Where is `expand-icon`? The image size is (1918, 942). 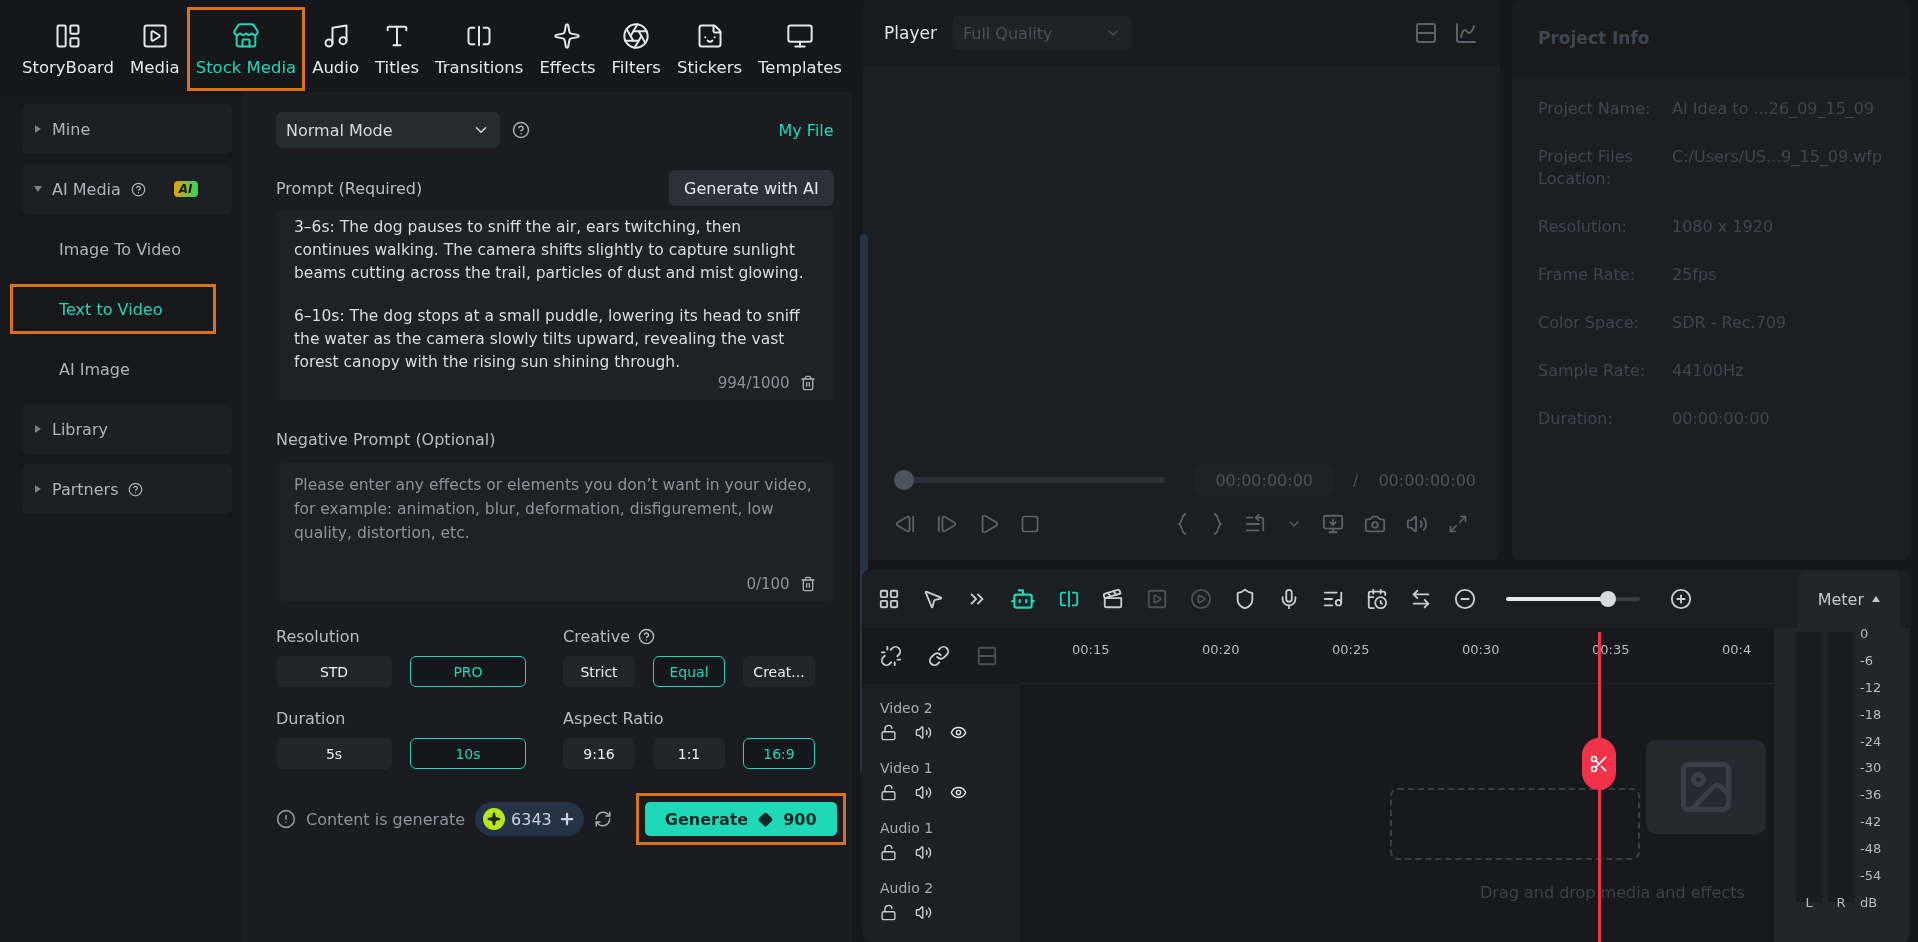 expand-icon is located at coordinates (1458, 524).